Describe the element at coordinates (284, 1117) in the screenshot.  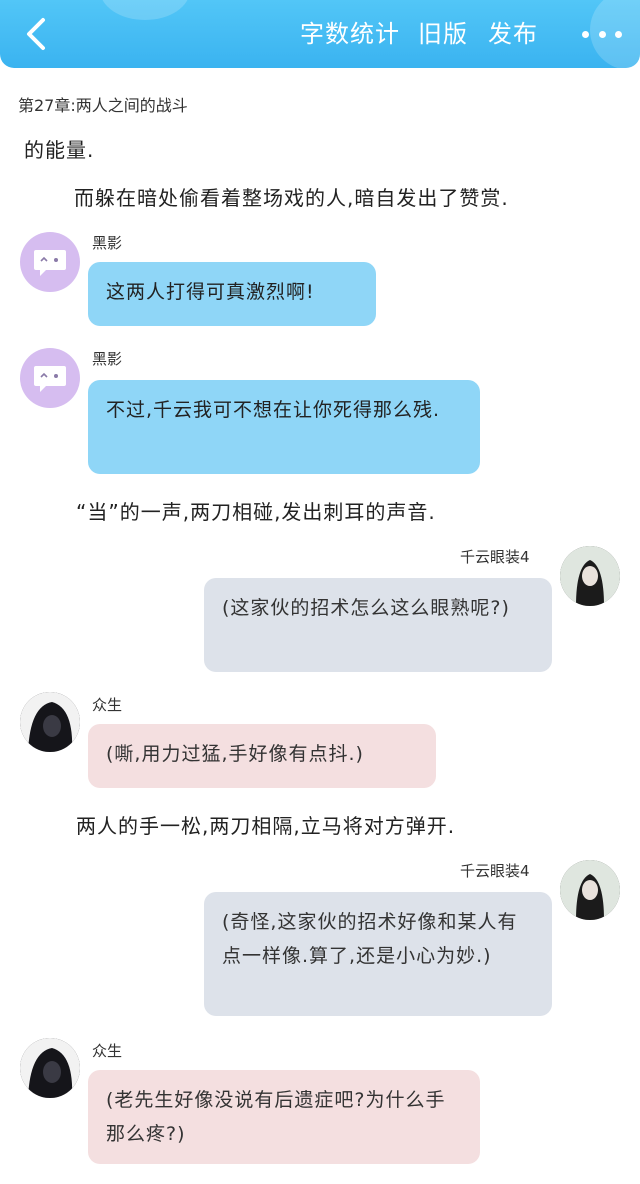
I see `message-bubble: (老先生好像没说有后遗症吧?为什么手那么疼?)` at that location.